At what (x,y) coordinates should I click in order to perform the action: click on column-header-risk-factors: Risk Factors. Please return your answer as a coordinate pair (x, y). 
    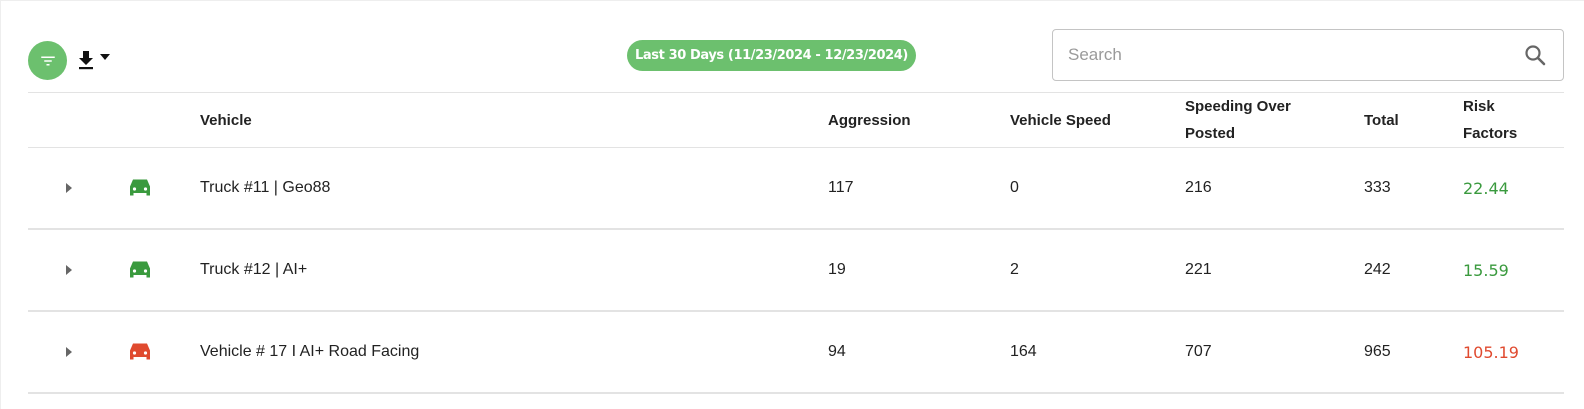
    Looking at the image, I should click on (1498, 120).